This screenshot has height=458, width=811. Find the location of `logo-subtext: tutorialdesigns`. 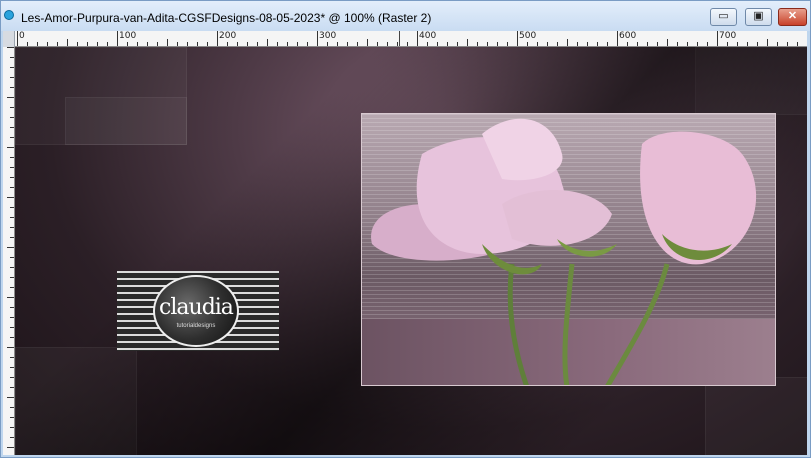

logo-subtext: tutorialdesigns is located at coordinates (196, 326).